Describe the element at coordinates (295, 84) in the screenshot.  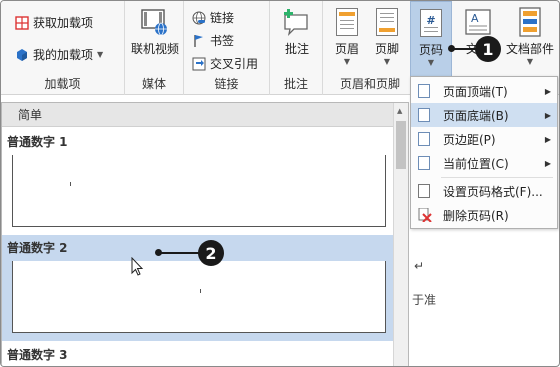
I see `group-label-comments: 批注` at that location.